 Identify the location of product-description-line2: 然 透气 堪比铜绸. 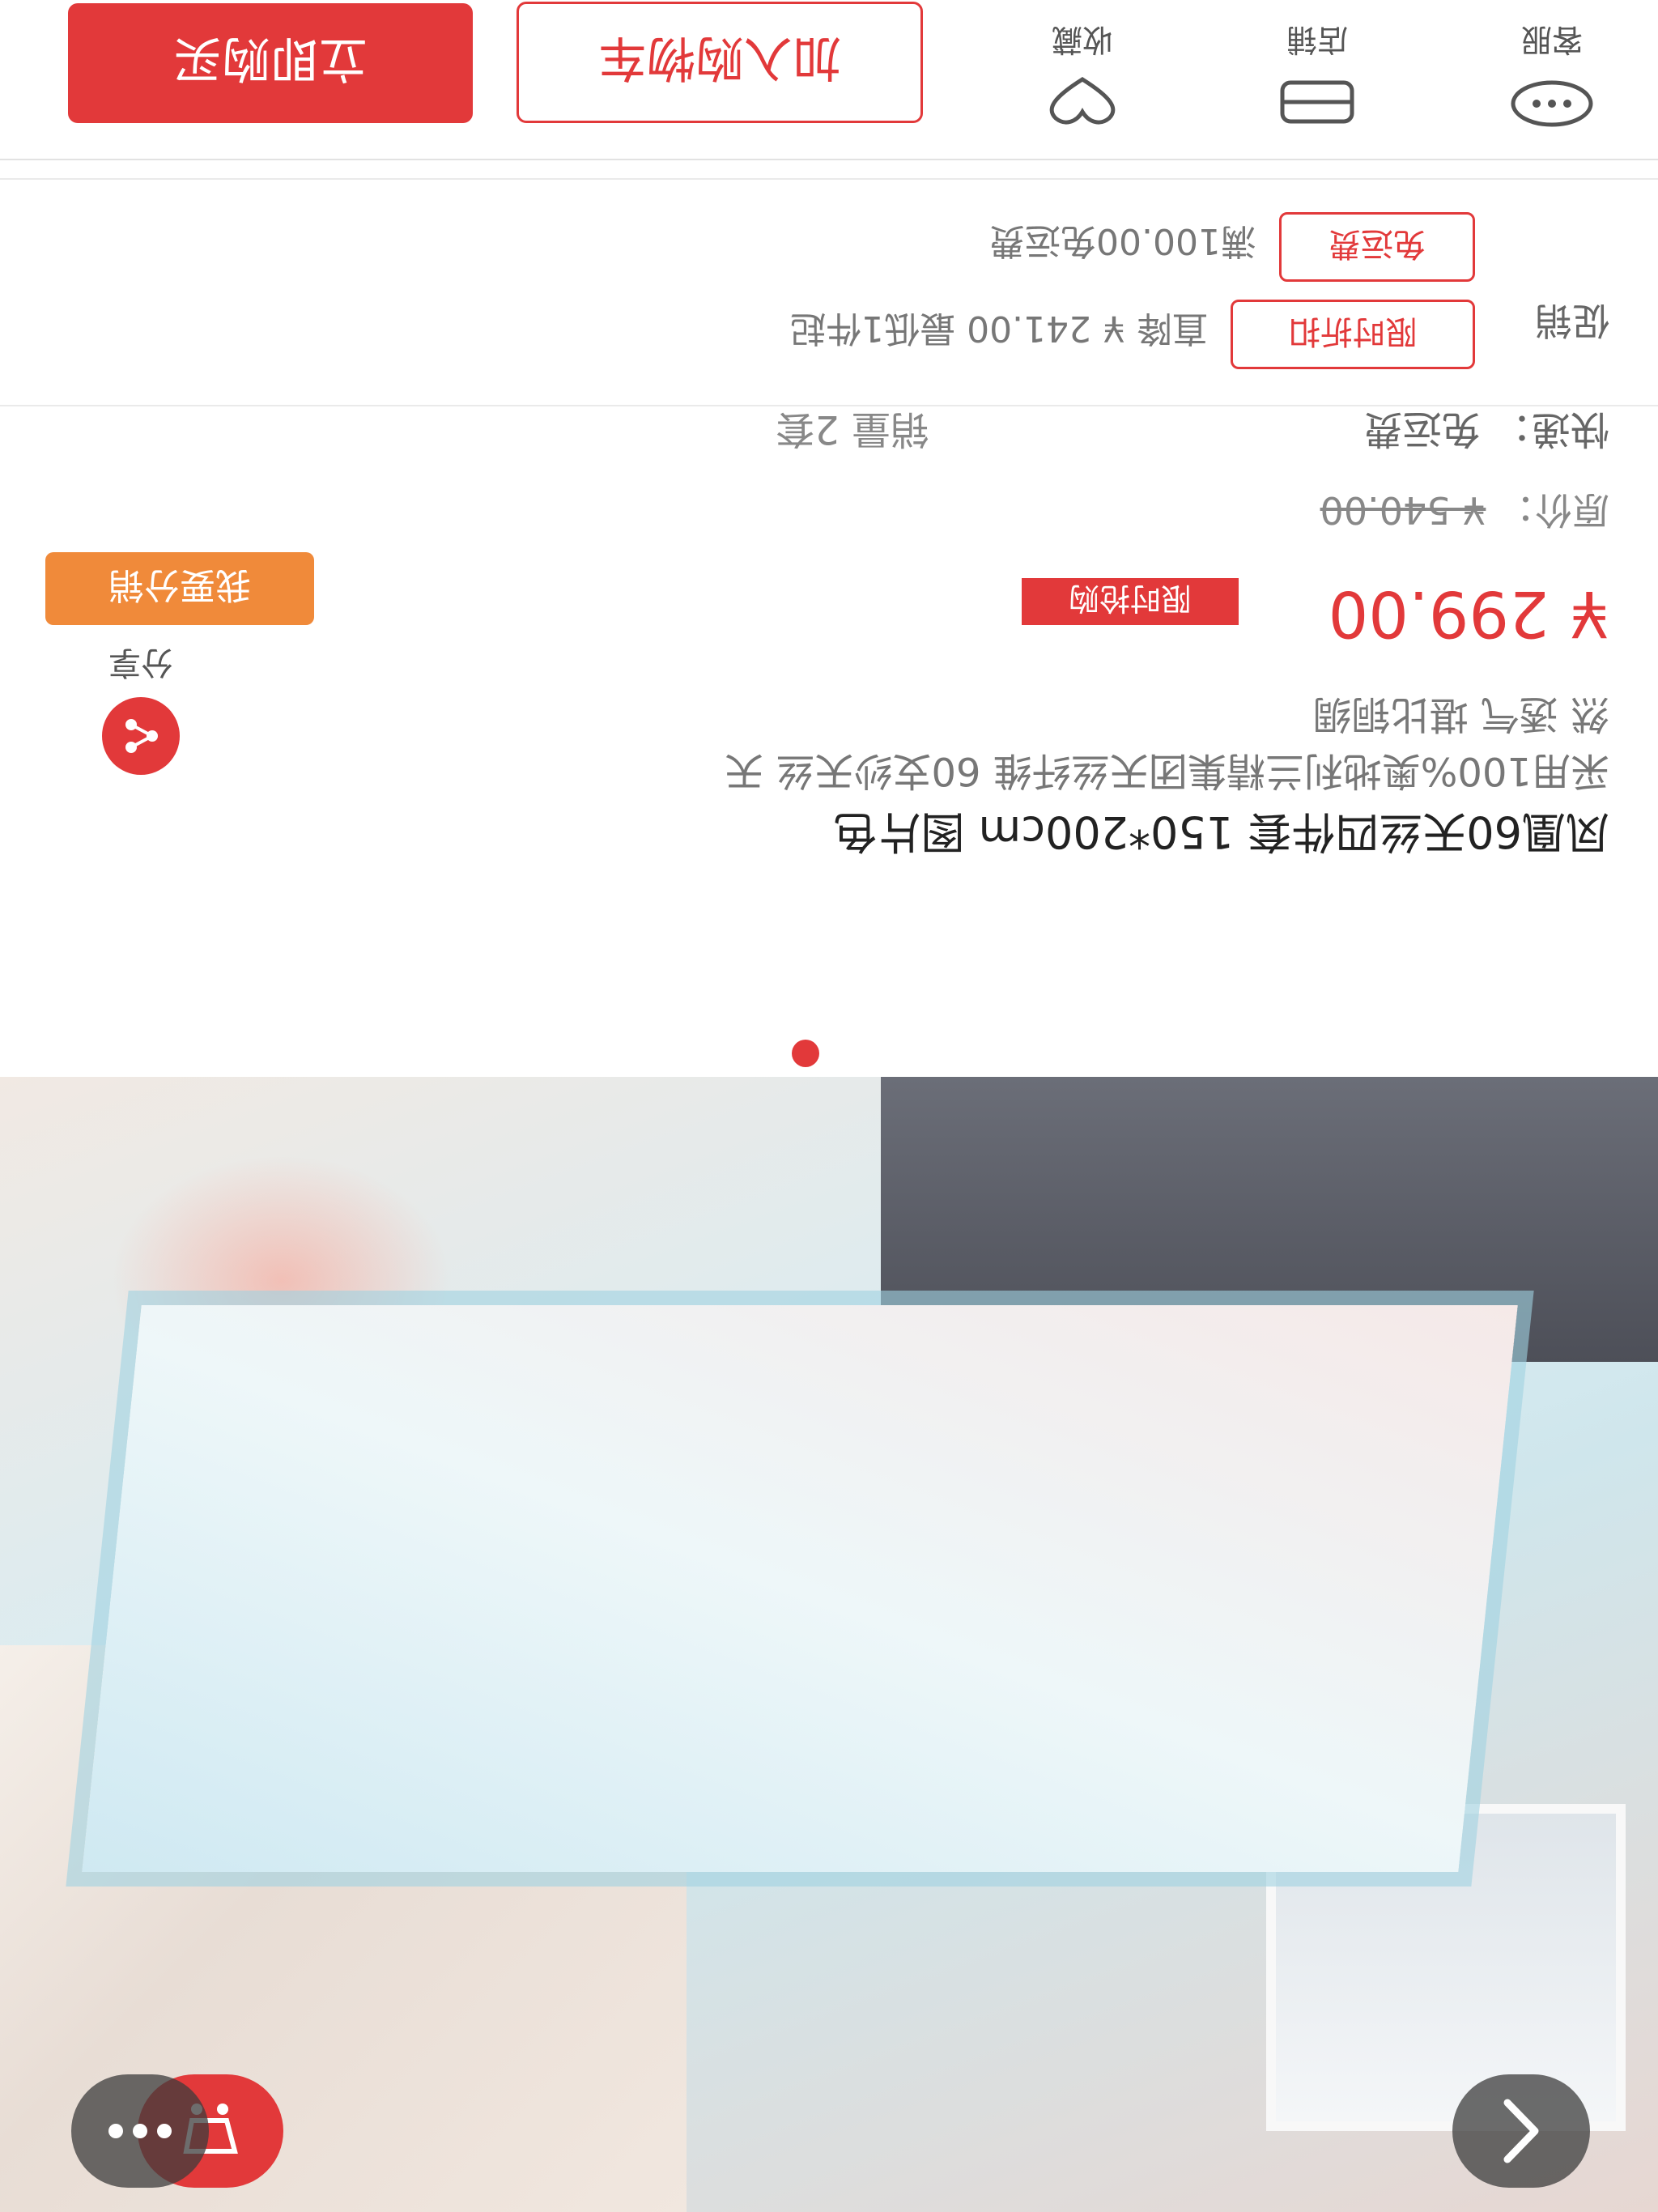
(1460, 714).